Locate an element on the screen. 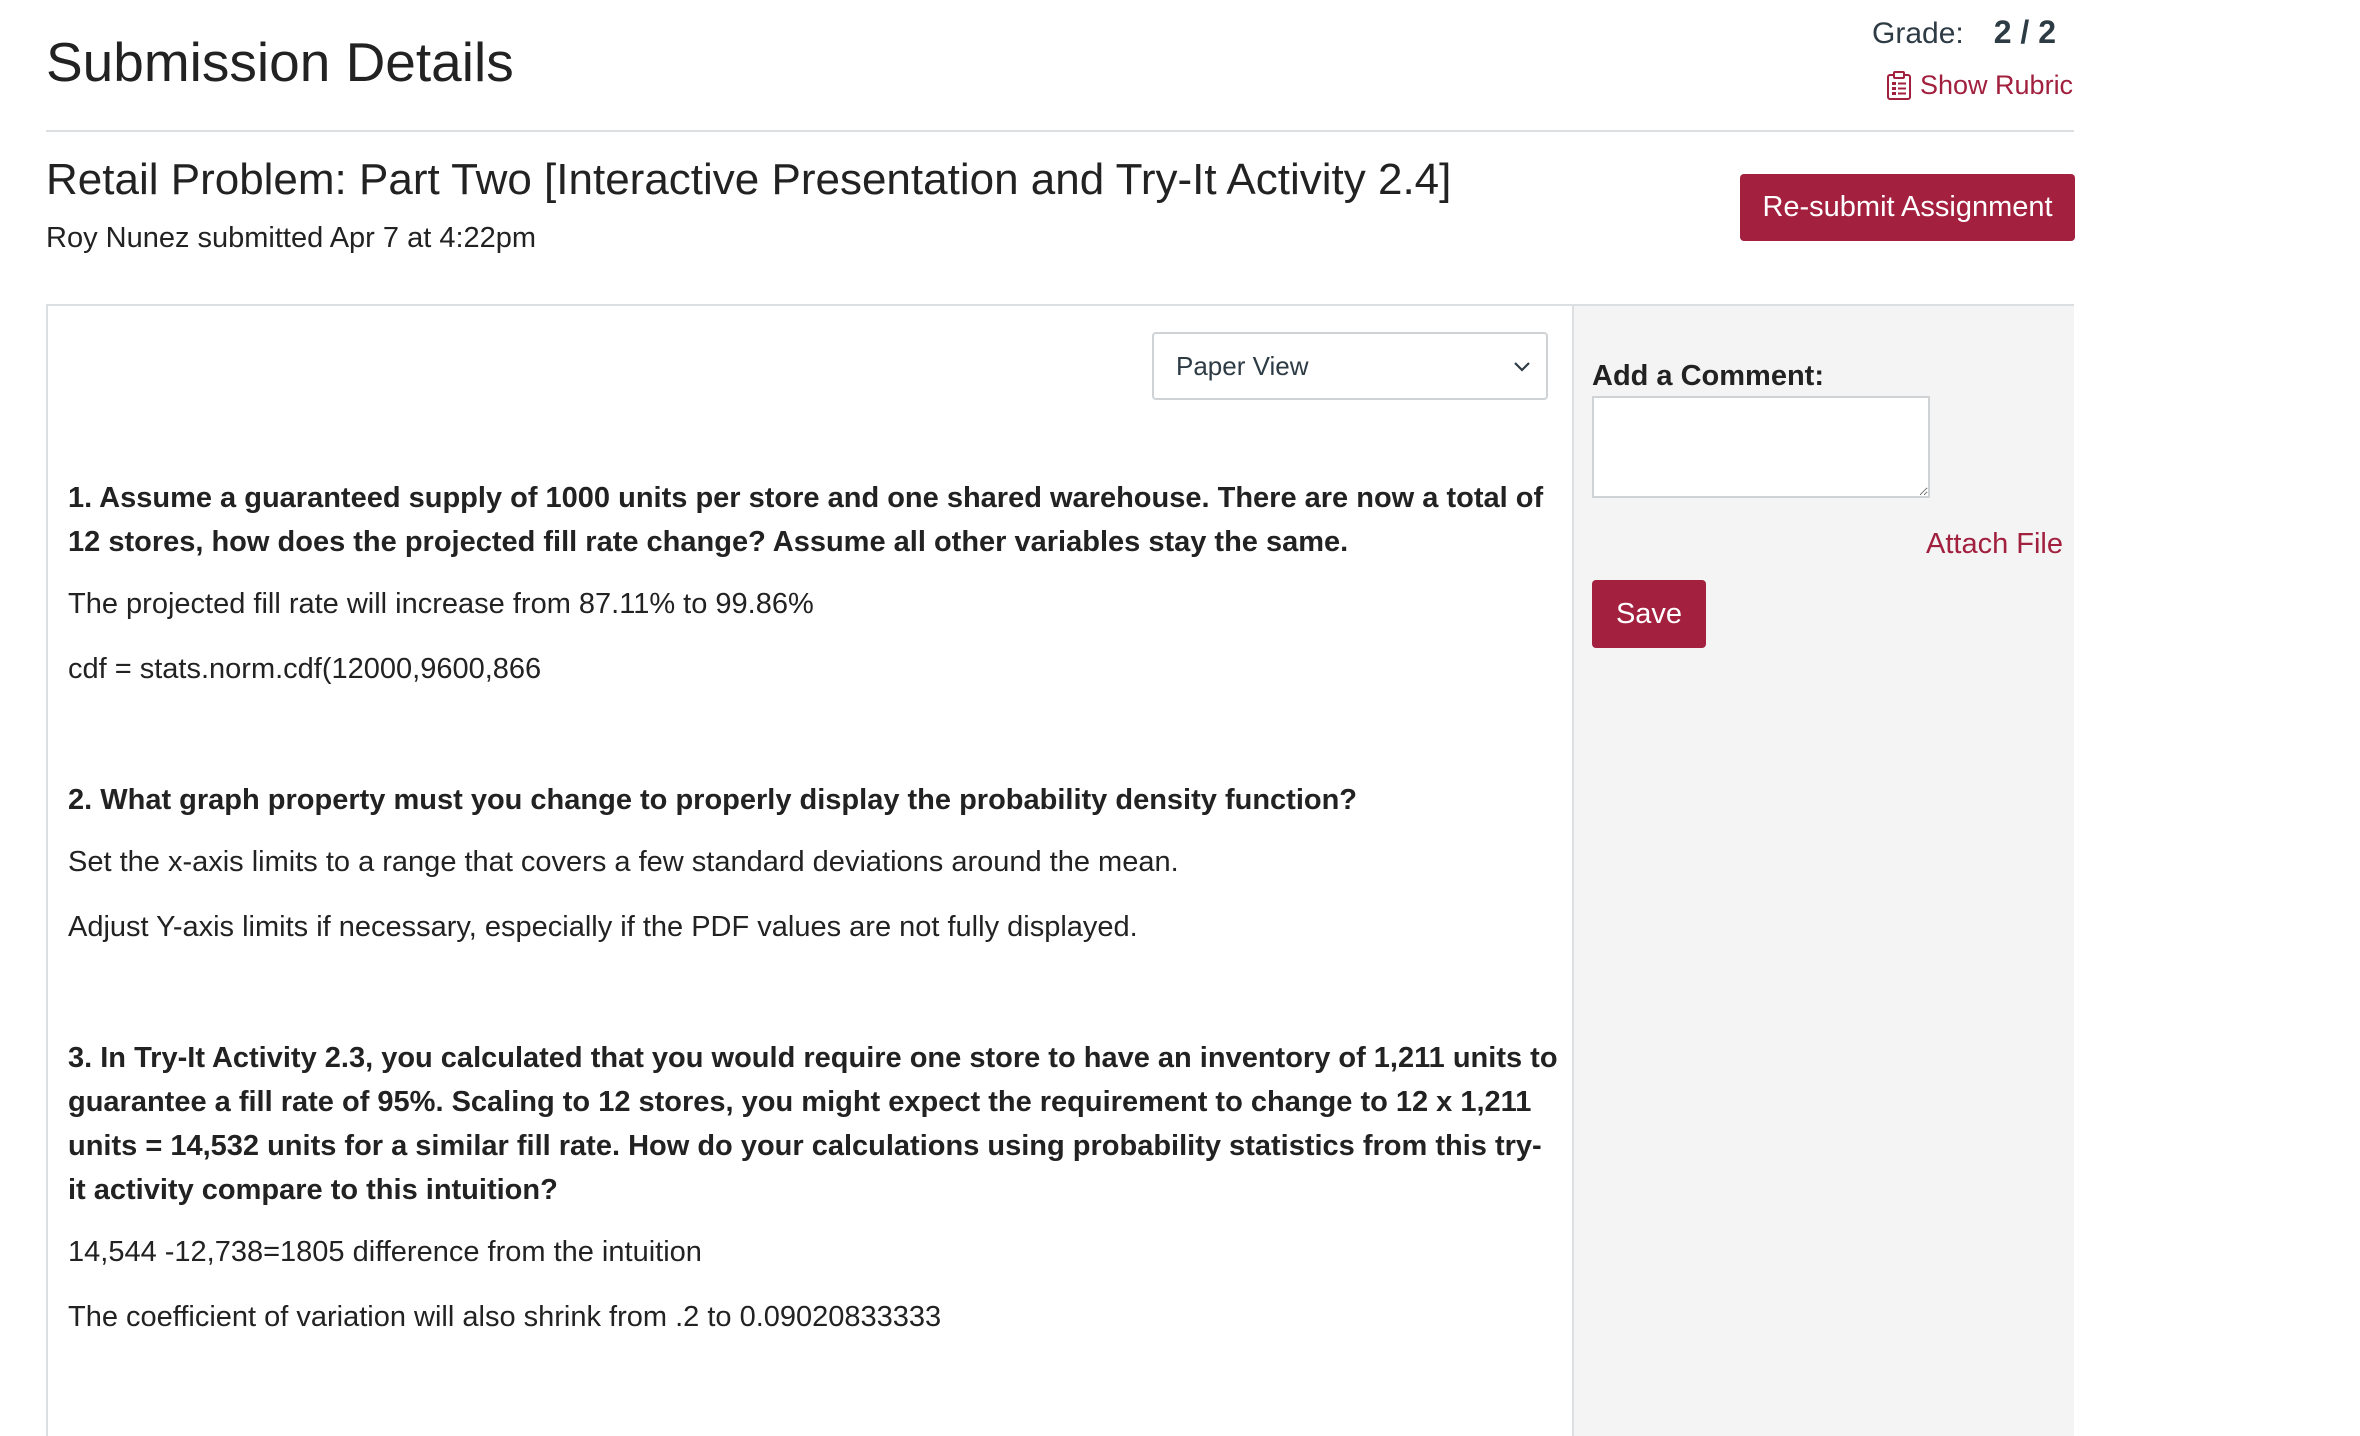 The width and height of the screenshot is (2360, 1436). add-comment-label: Add a Comment: is located at coordinates (1708, 376).